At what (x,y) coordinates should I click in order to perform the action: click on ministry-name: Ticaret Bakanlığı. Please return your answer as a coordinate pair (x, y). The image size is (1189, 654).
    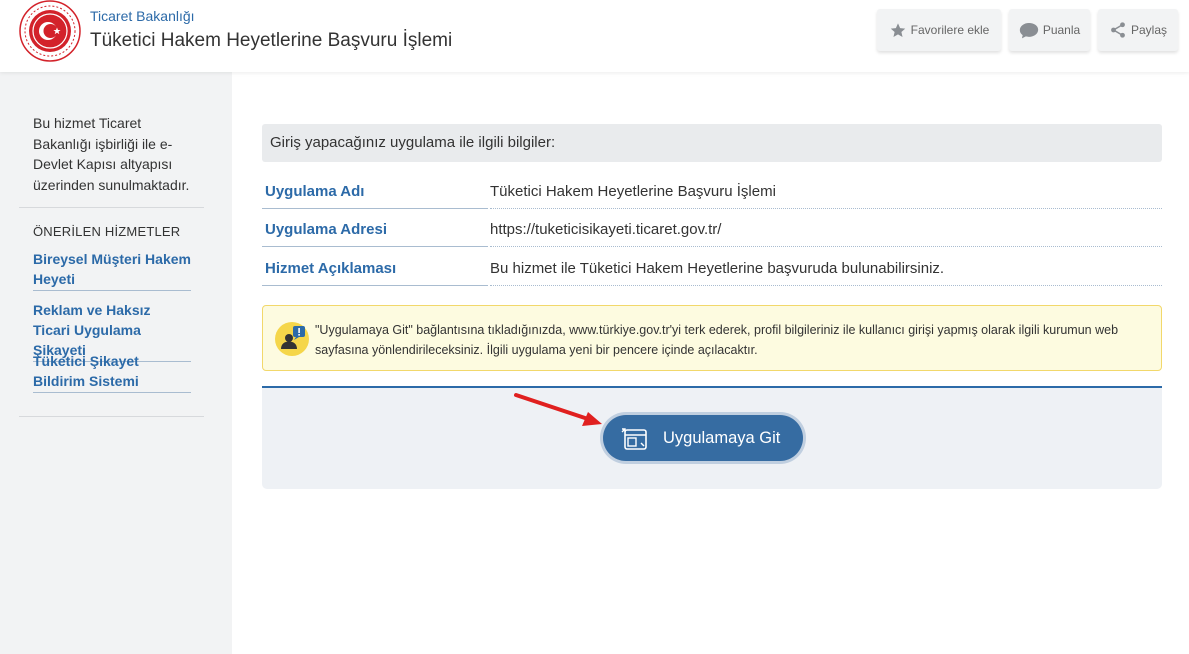
    Looking at the image, I should click on (142, 16).